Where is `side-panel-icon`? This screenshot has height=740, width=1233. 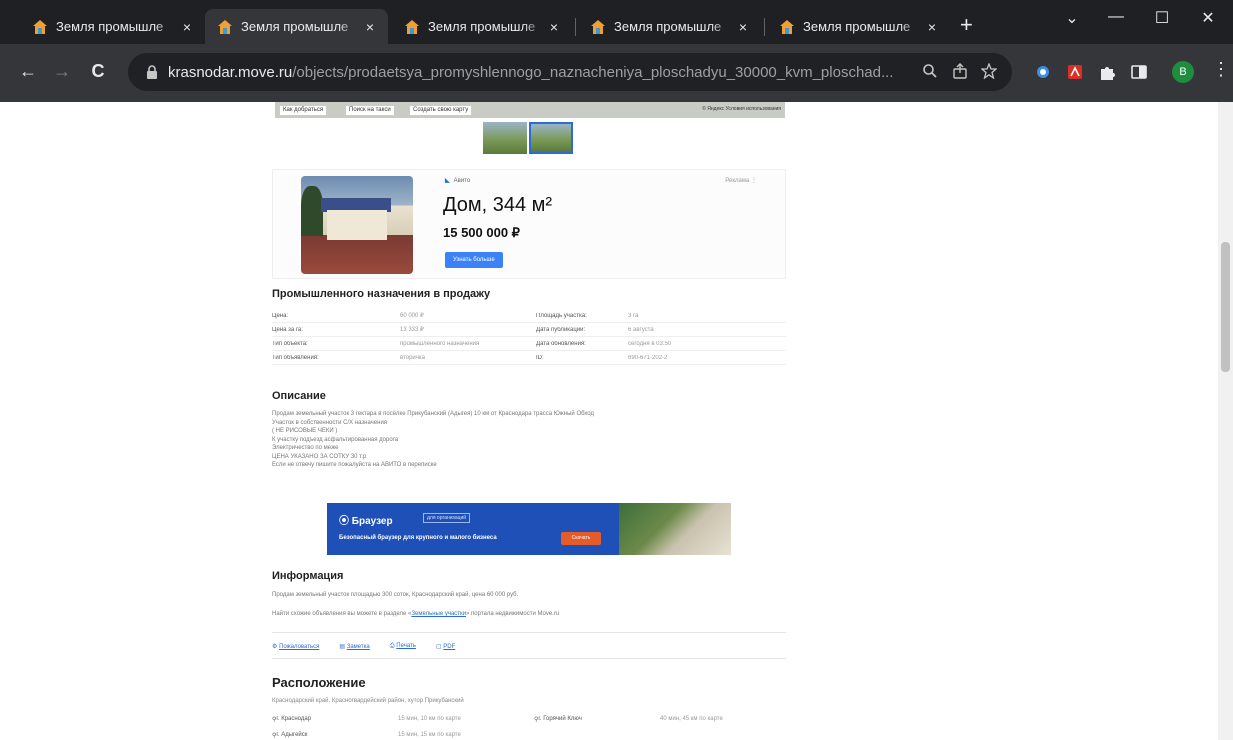 side-panel-icon is located at coordinates (1139, 72).